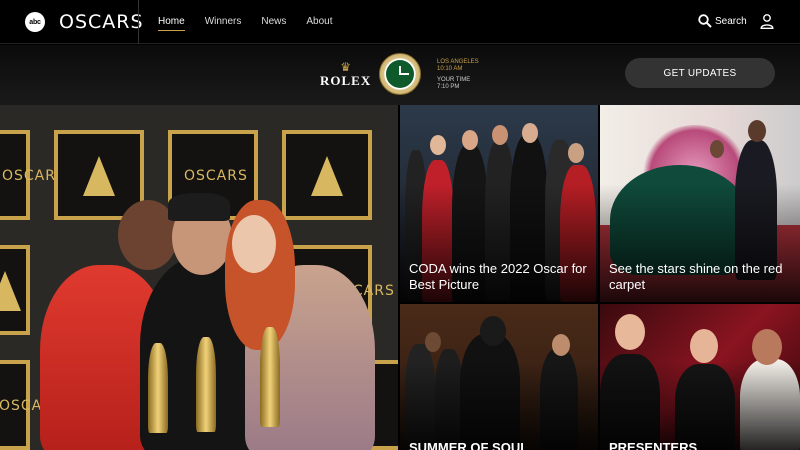 The height and width of the screenshot is (450, 800). I want to click on your-time-label: YOUR TIME, so click(454, 80).